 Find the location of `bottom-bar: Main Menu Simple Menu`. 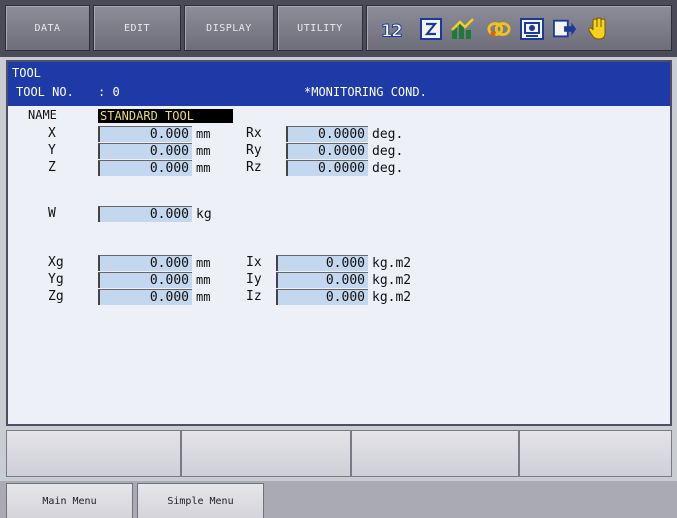

bottom-bar: Main Menu Simple Menu is located at coordinates (338, 499).